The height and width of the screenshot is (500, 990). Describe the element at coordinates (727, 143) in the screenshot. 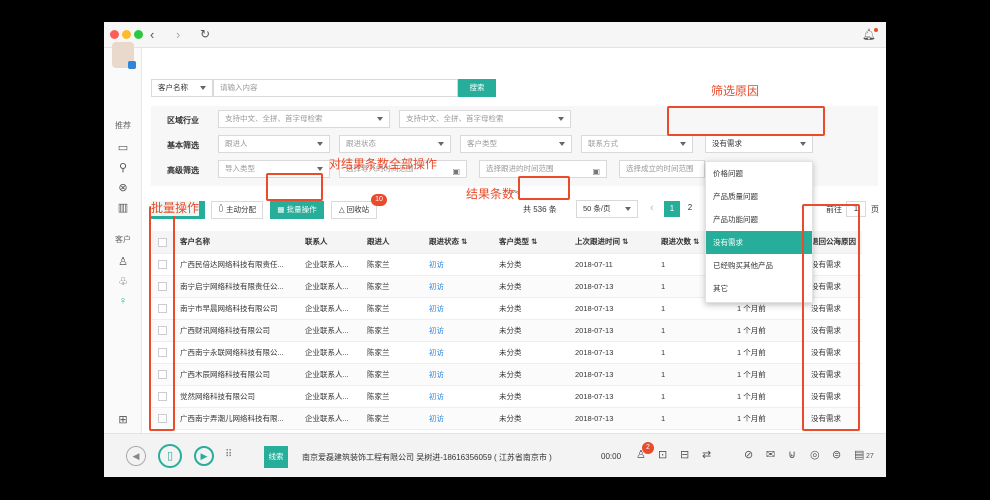

I see `return-reason-value: 没有需求` at that location.